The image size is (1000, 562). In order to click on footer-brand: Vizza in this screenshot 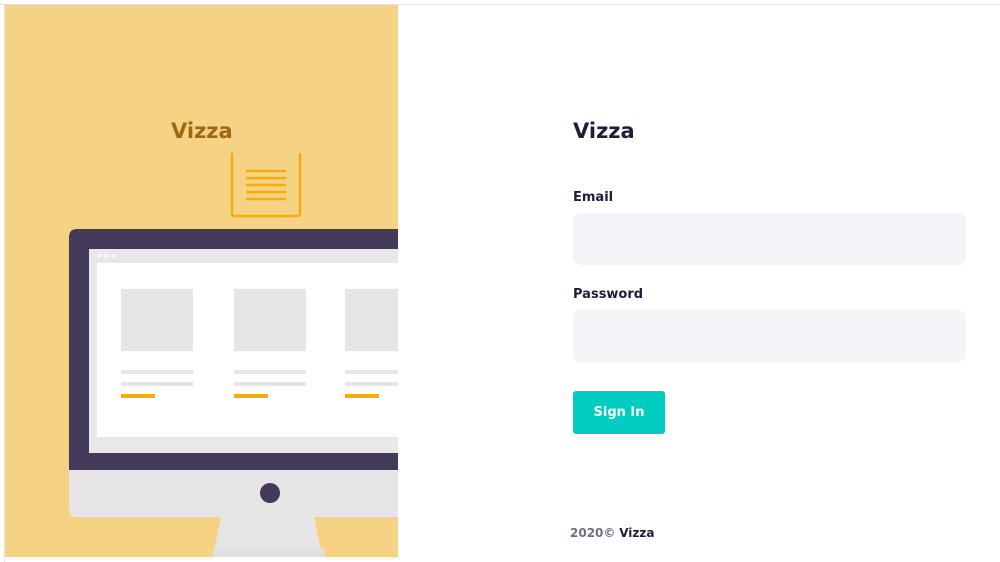, I will do `click(637, 533)`.